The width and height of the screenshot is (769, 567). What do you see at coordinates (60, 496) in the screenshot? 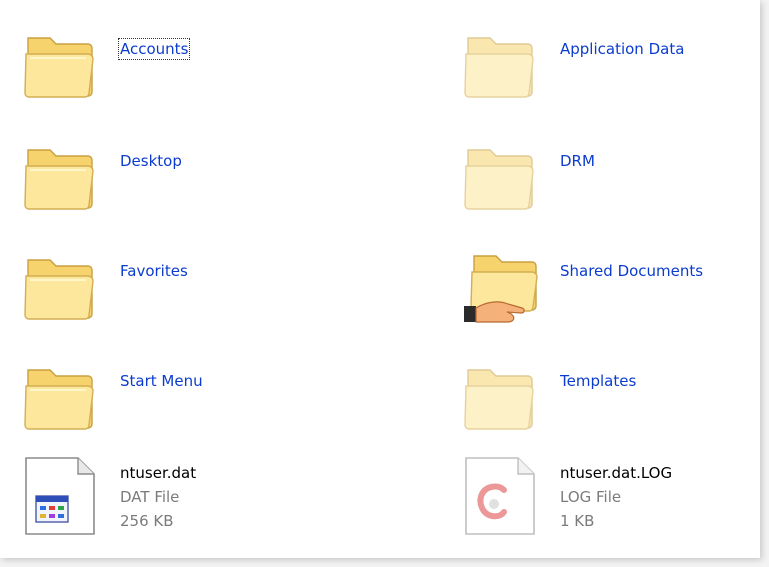
I see `dat-file-icon` at bounding box center [60, 496].